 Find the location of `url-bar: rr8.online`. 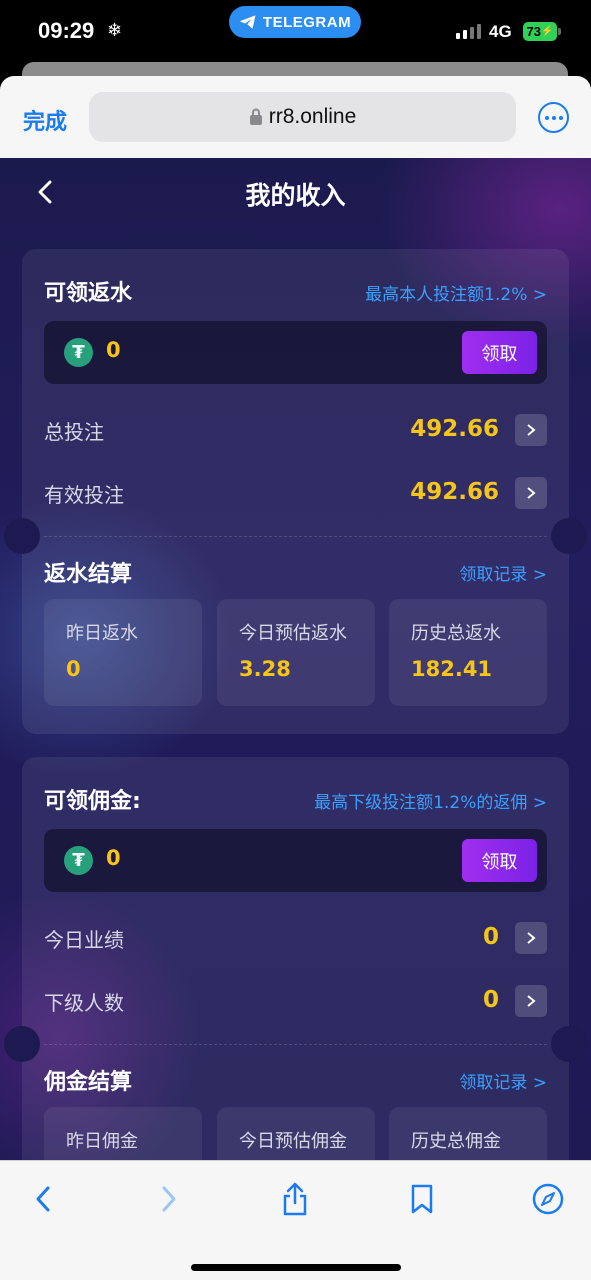

url-bar: rr8.online is located at coordinates (302, 117).